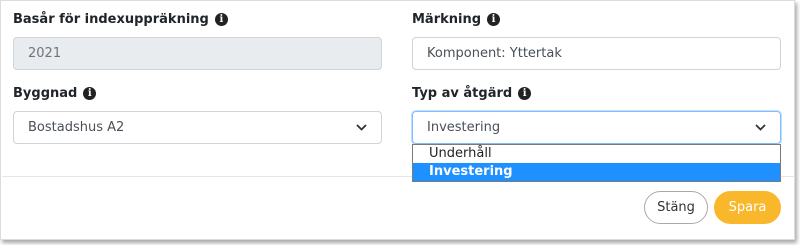 Image resolution: width=800 pixels, height=245 pixels. I want to click on action-type-value: Investering, so click(464, 127).